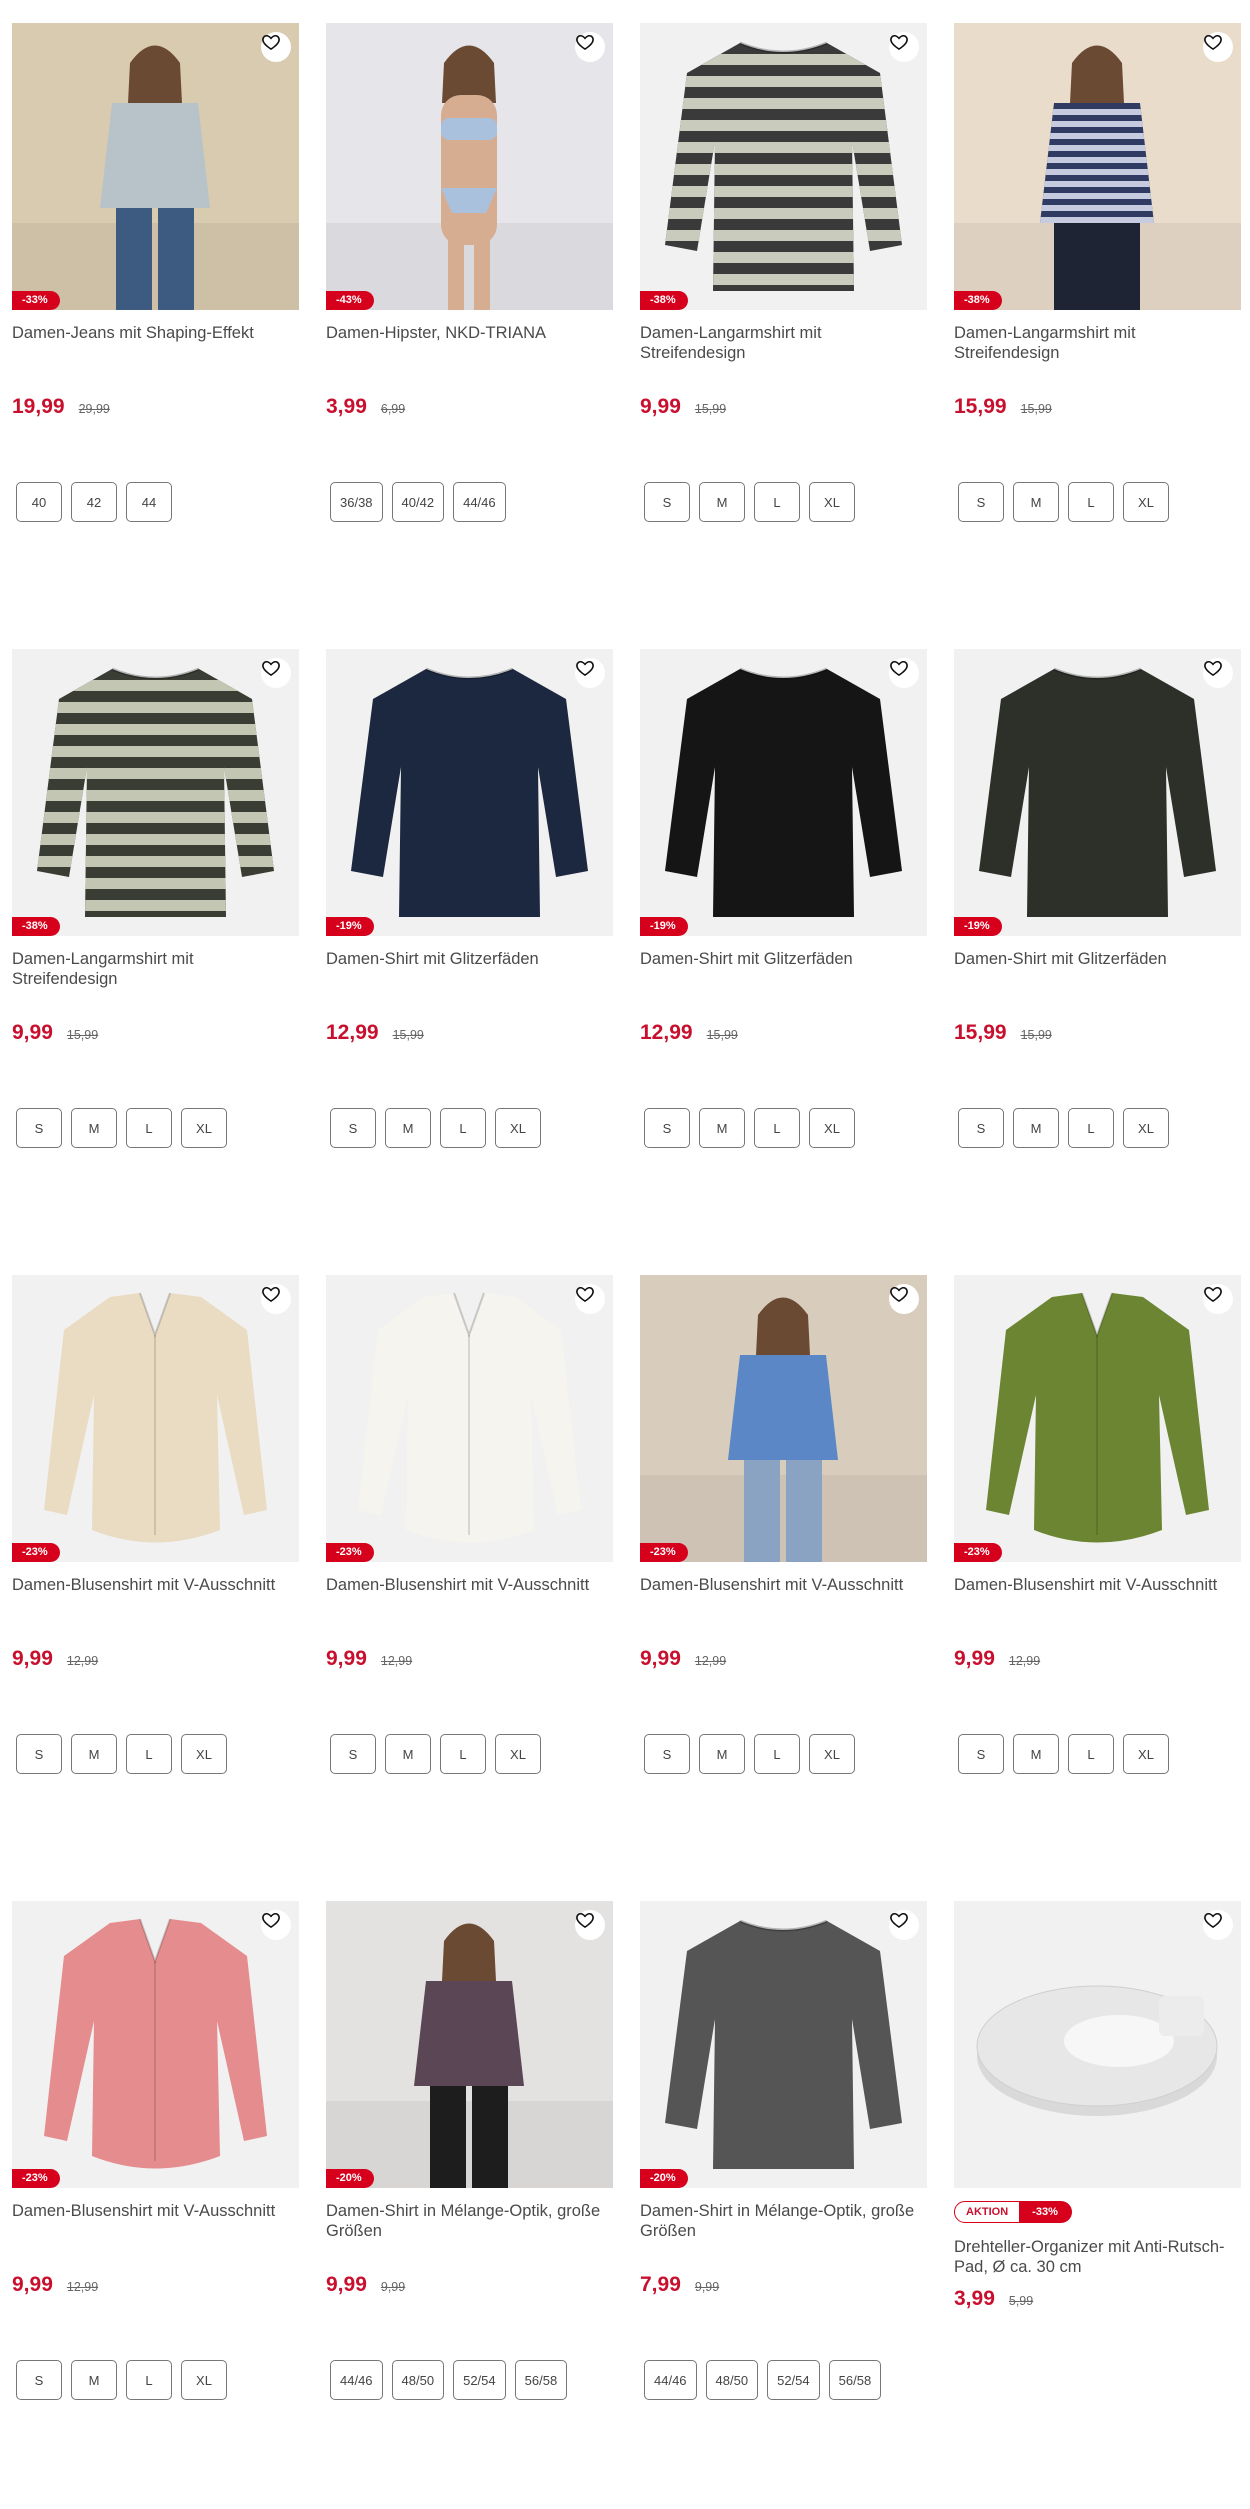 This screenshot has height=2509, width=1250. Describe the element at coordinates (356, 502) in the screenshot. I see `size-button: 36/38` at that location.